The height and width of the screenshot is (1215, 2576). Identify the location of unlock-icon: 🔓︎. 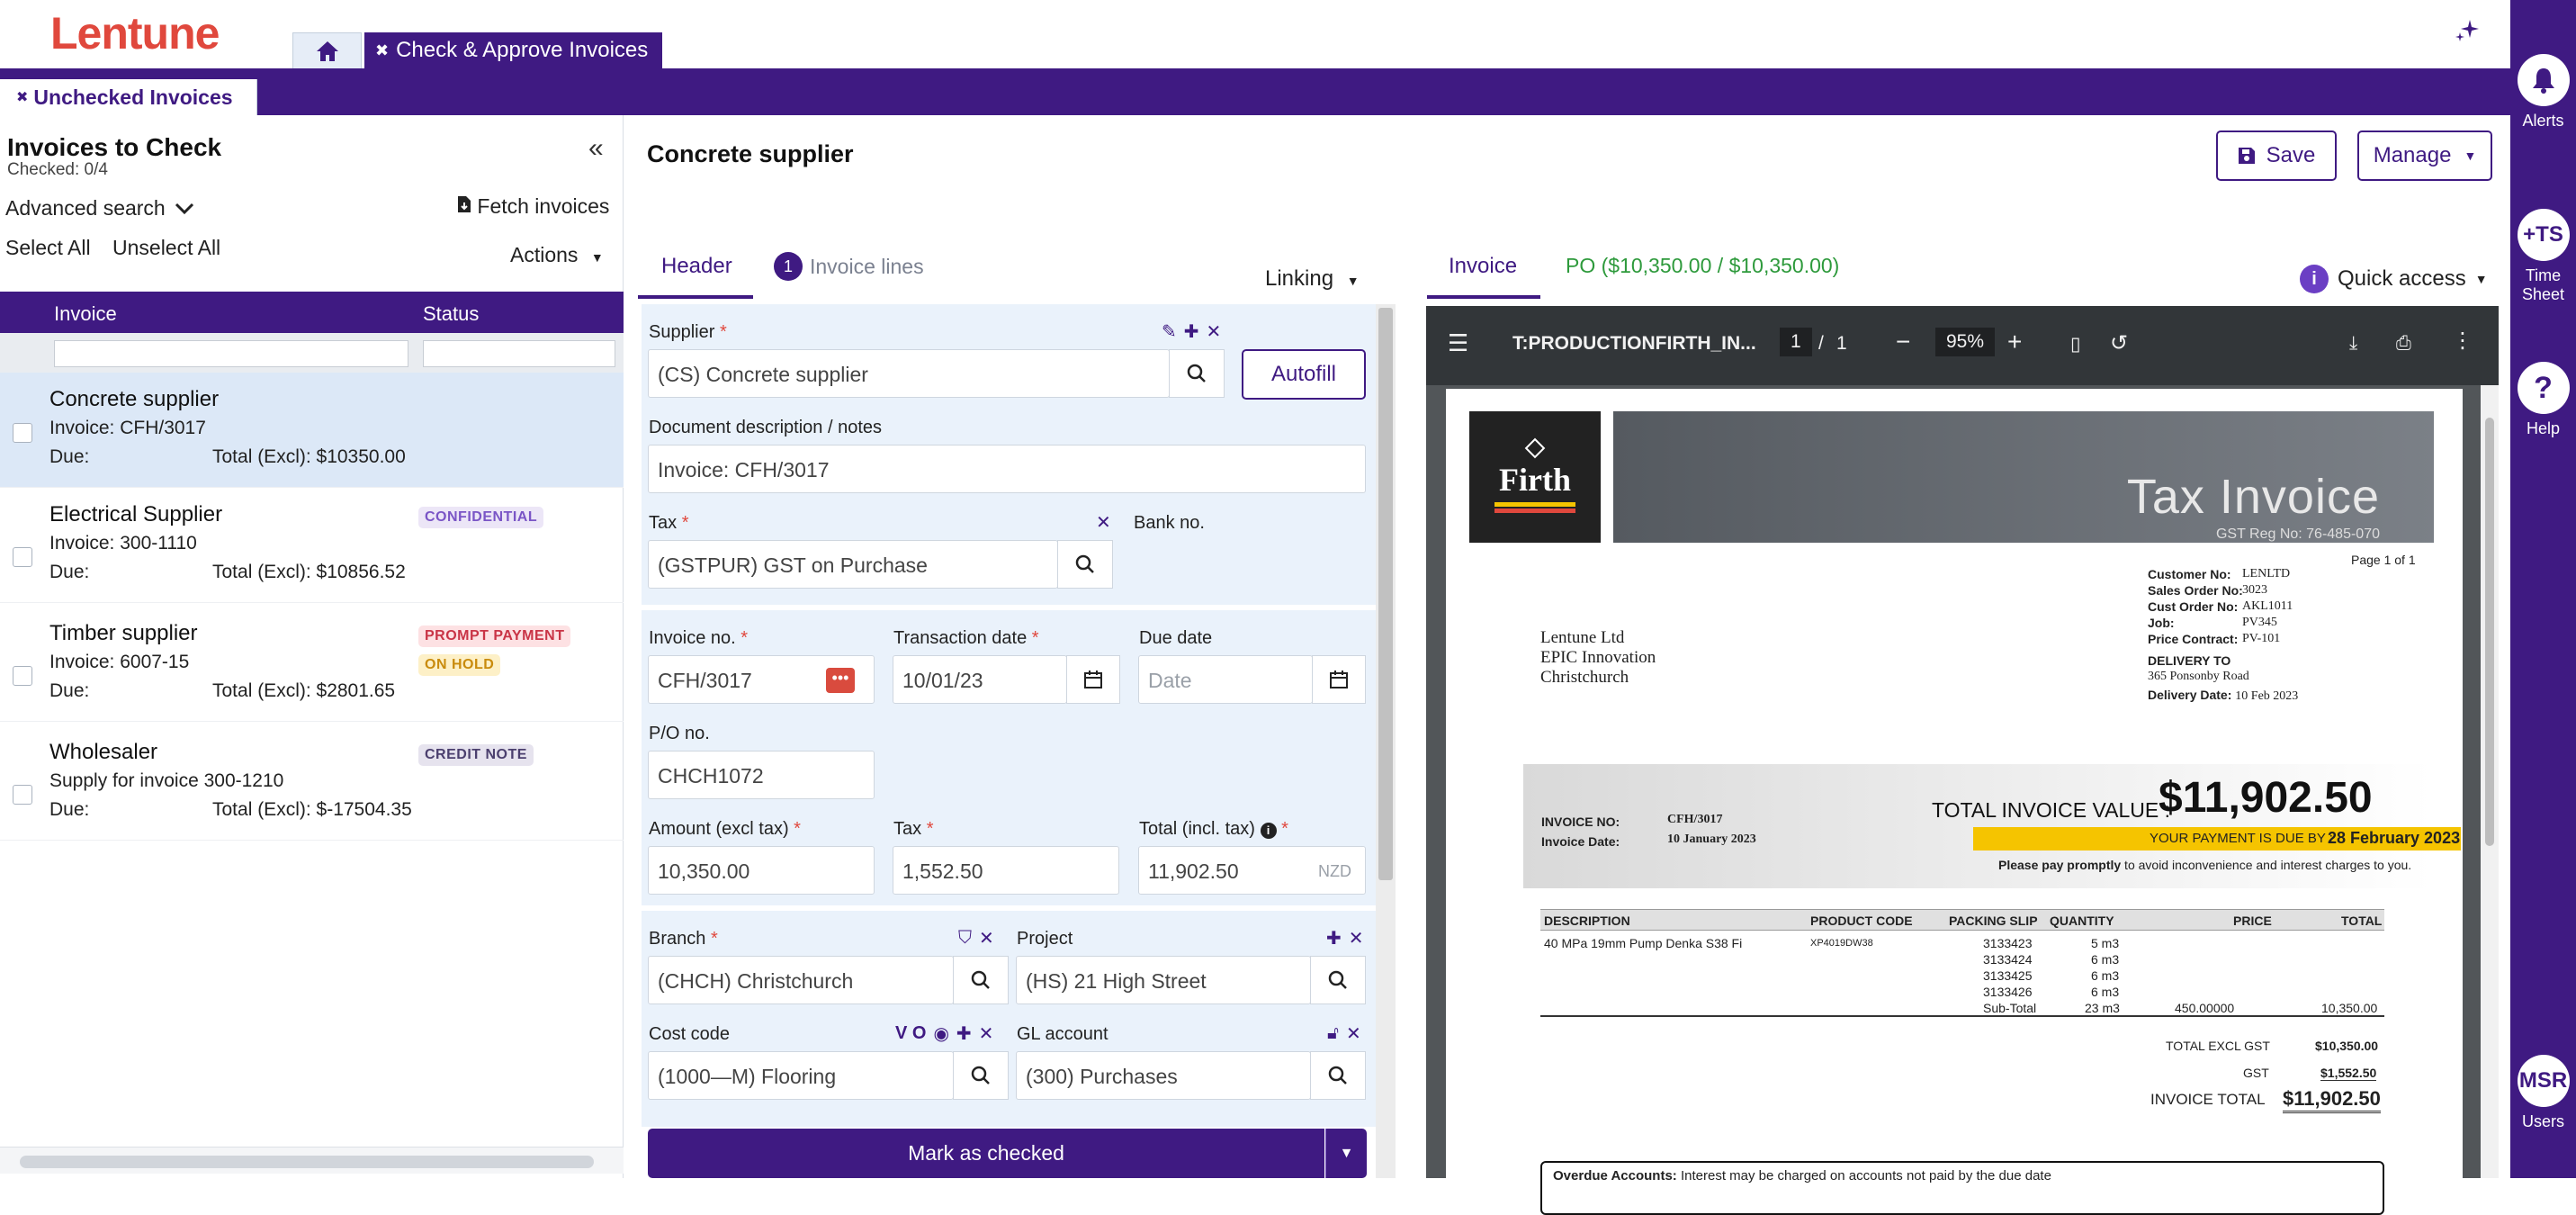
(1333, 1034).